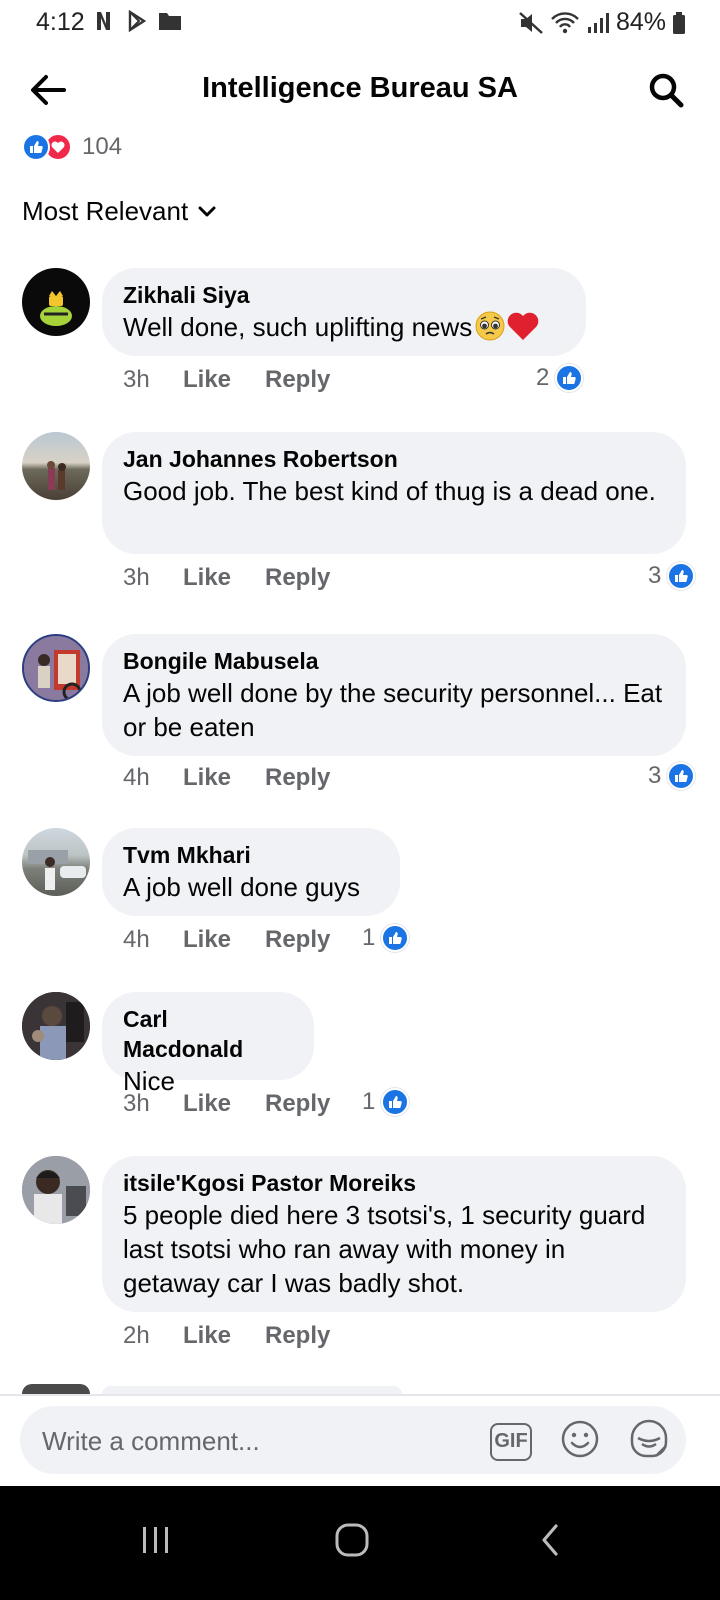  What do you see at coordinates (352, 1540) in the screenshot?
I see `home-button` at bounding box center [352, 1540].